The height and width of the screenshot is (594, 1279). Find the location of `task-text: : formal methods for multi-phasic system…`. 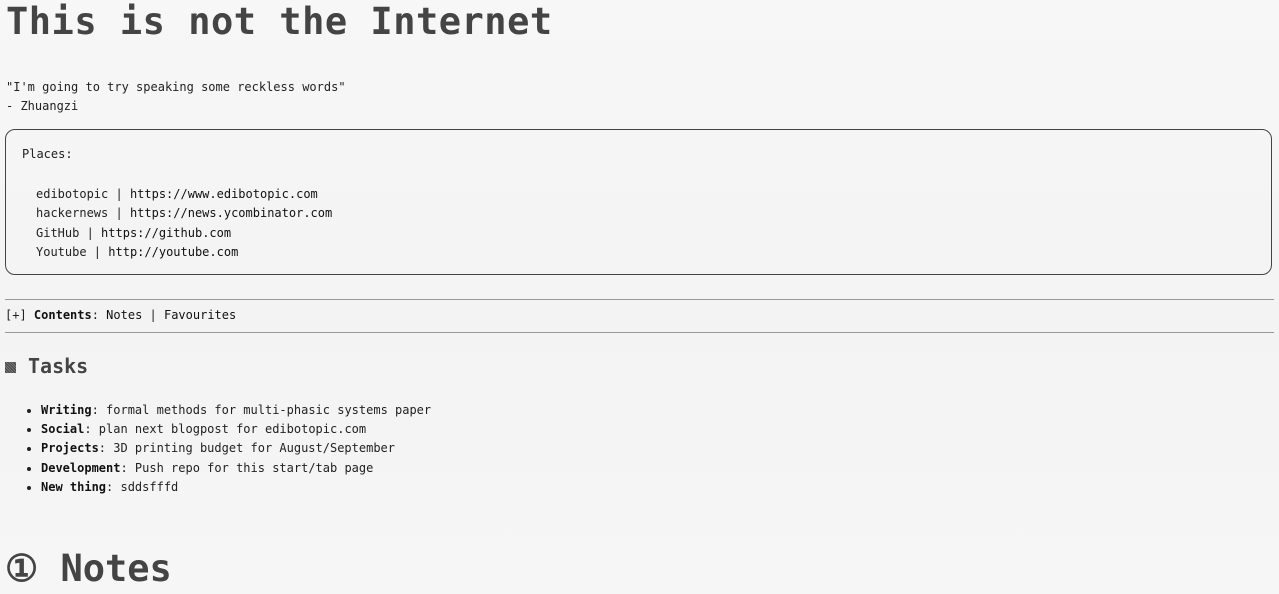

task-text: : formal methods for multi-phasic system… is located at coordinates (261, 410).